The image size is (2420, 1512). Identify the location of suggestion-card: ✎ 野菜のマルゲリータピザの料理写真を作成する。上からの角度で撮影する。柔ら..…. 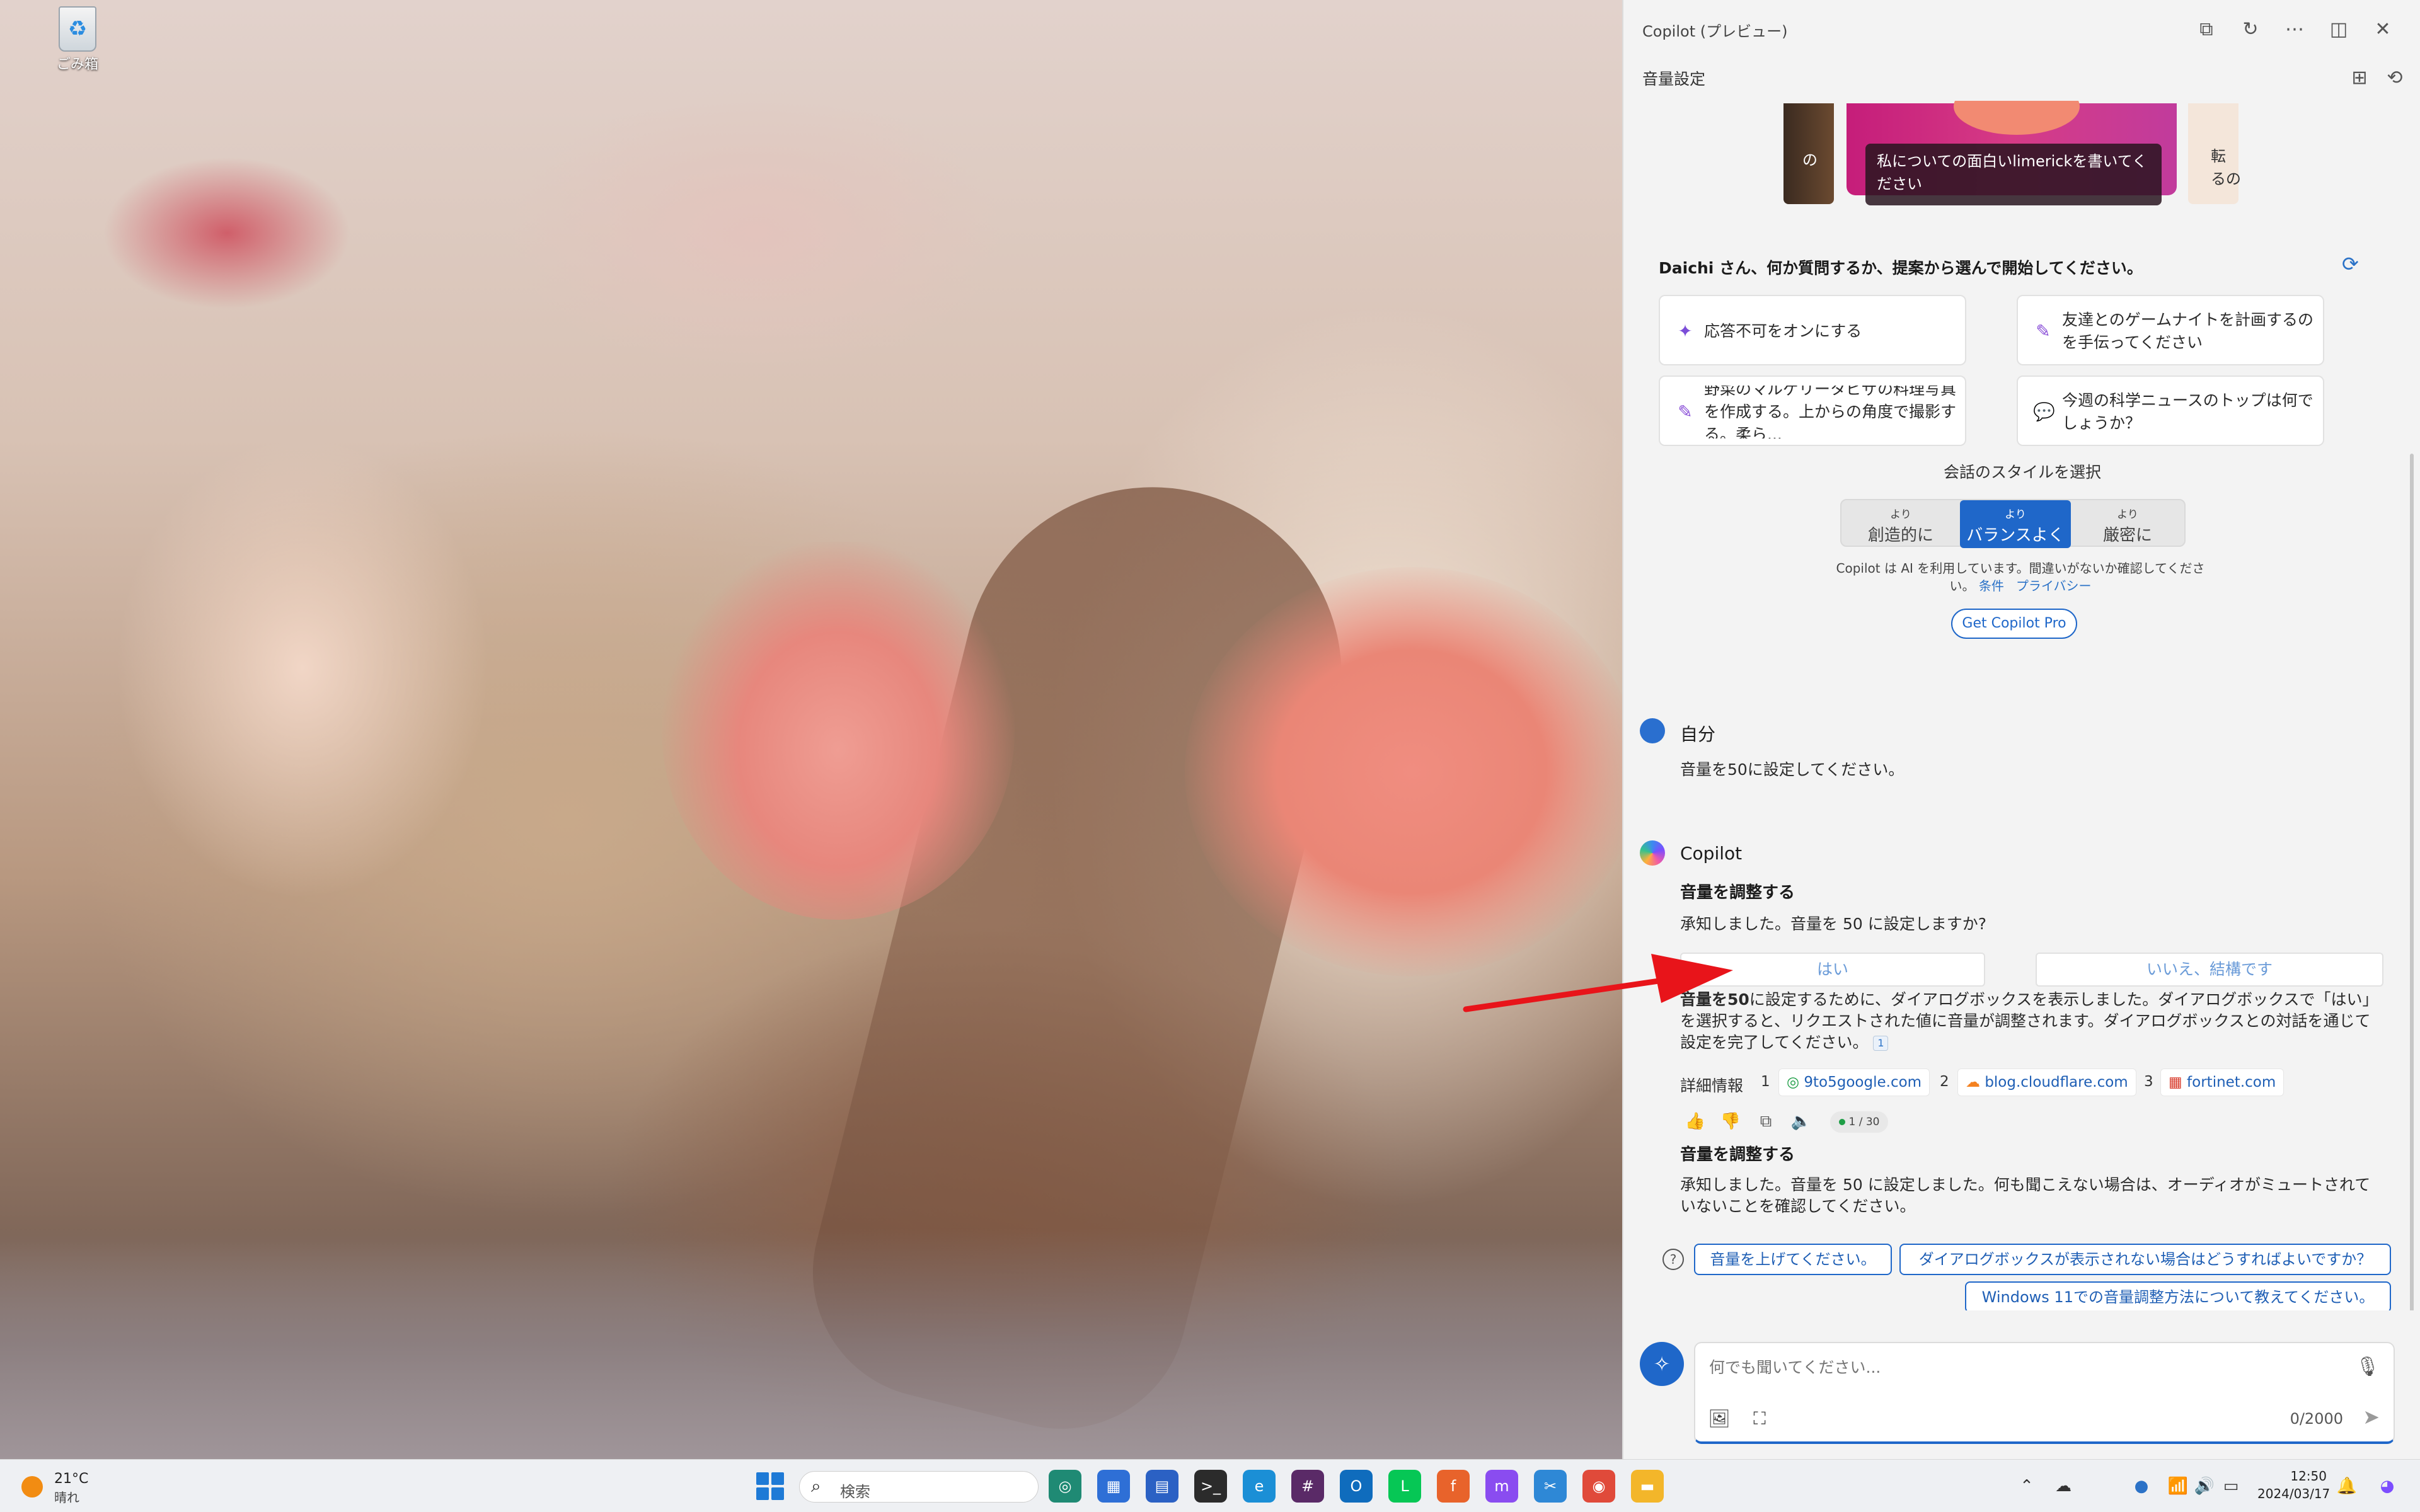
(1813, 410).